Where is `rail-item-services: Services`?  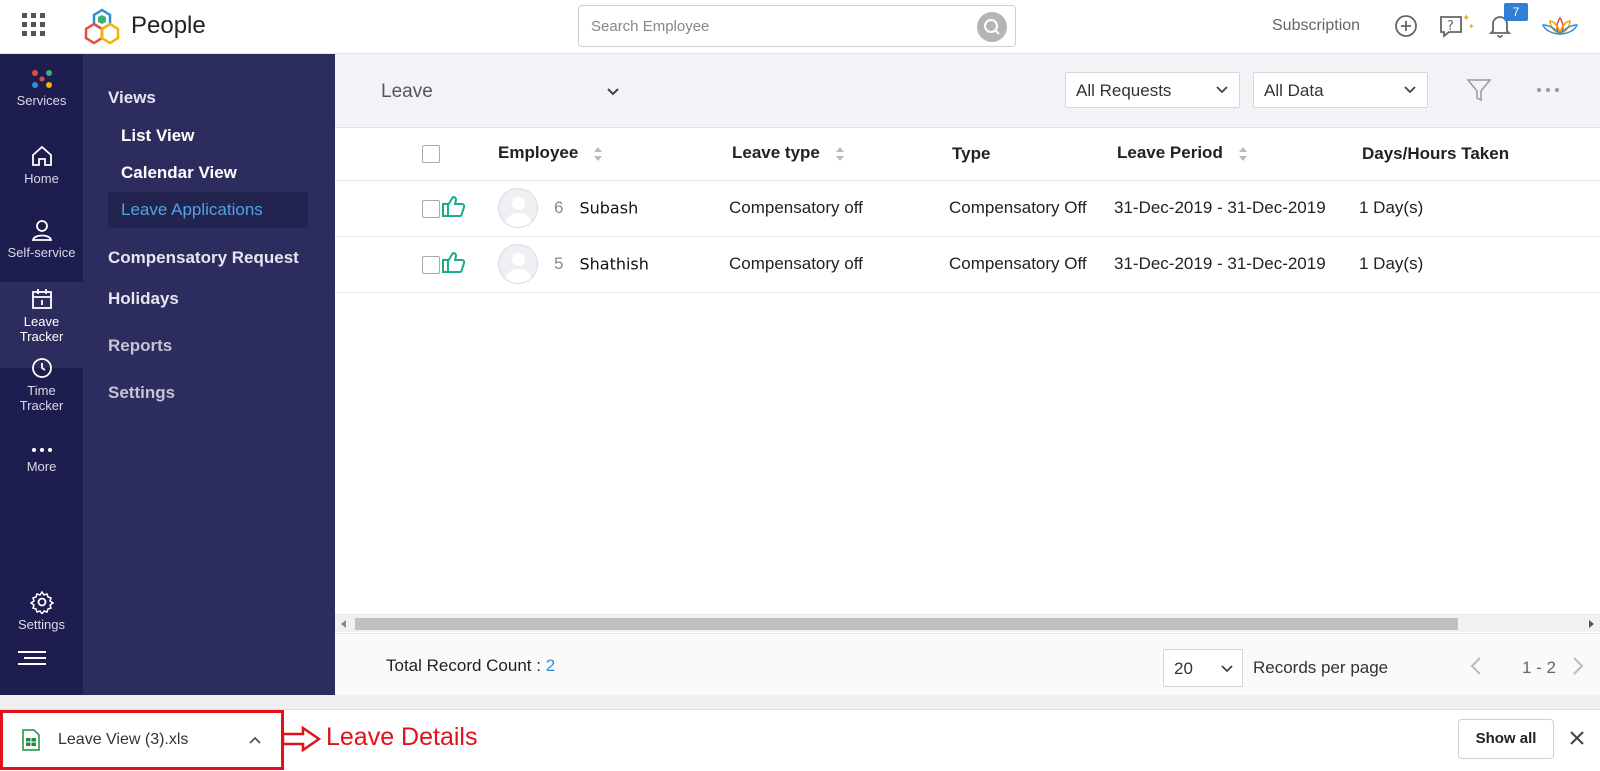
rail-item-services: Services is located at coordinates (41, 88).